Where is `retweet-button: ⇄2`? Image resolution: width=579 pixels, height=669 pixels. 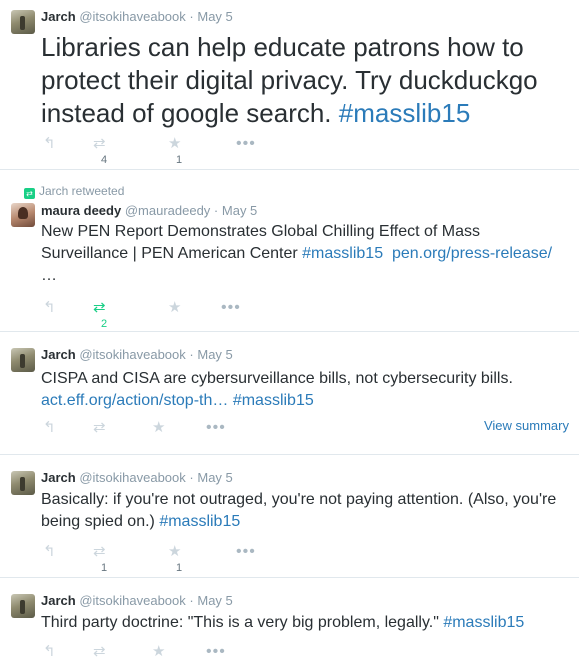
retweet-button: ⇄2 is located at coordinates (100, 315).